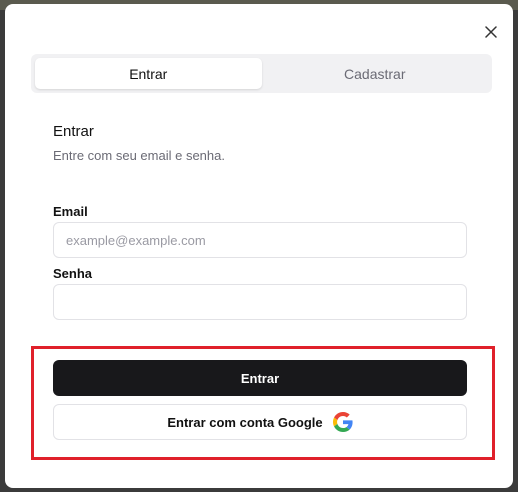  Describe the element at coordinates (139, 155) in the screenshot. I see `form-subtitle: Entre com seu email e senha.` at that location.